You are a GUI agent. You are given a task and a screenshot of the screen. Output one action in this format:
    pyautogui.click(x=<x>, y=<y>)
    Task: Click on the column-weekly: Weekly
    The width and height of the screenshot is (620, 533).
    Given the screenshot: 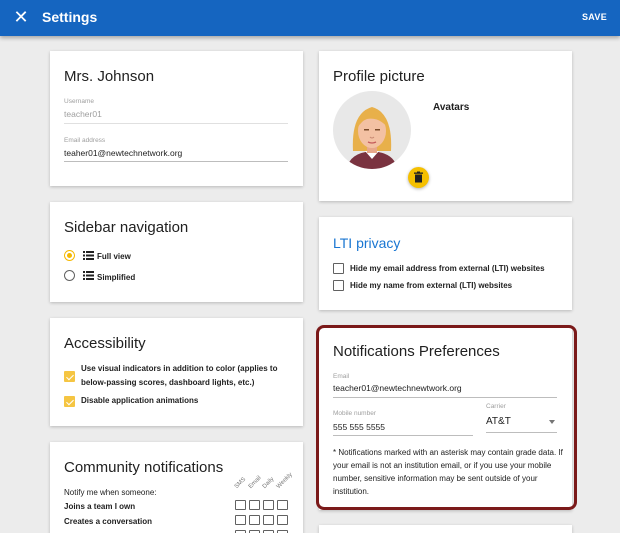 What is the action you would take?
    pyautogui.click(x=284, y=480)
    